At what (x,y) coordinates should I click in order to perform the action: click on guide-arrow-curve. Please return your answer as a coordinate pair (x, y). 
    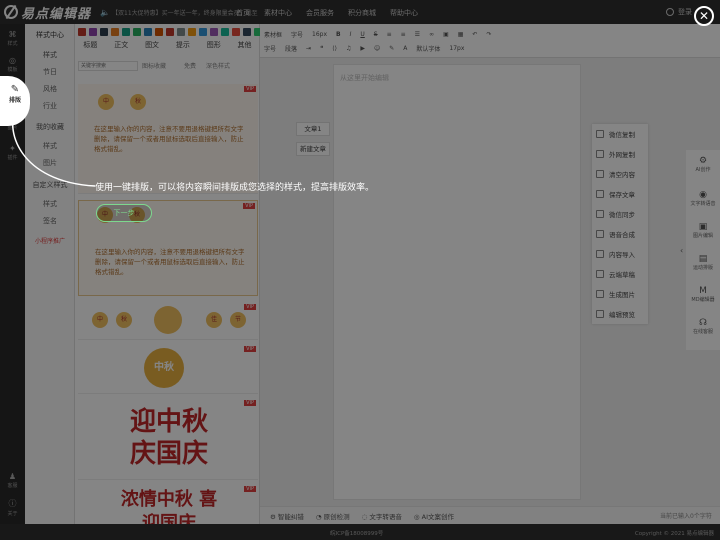
    Looking at the image, I should click on (53, 144).